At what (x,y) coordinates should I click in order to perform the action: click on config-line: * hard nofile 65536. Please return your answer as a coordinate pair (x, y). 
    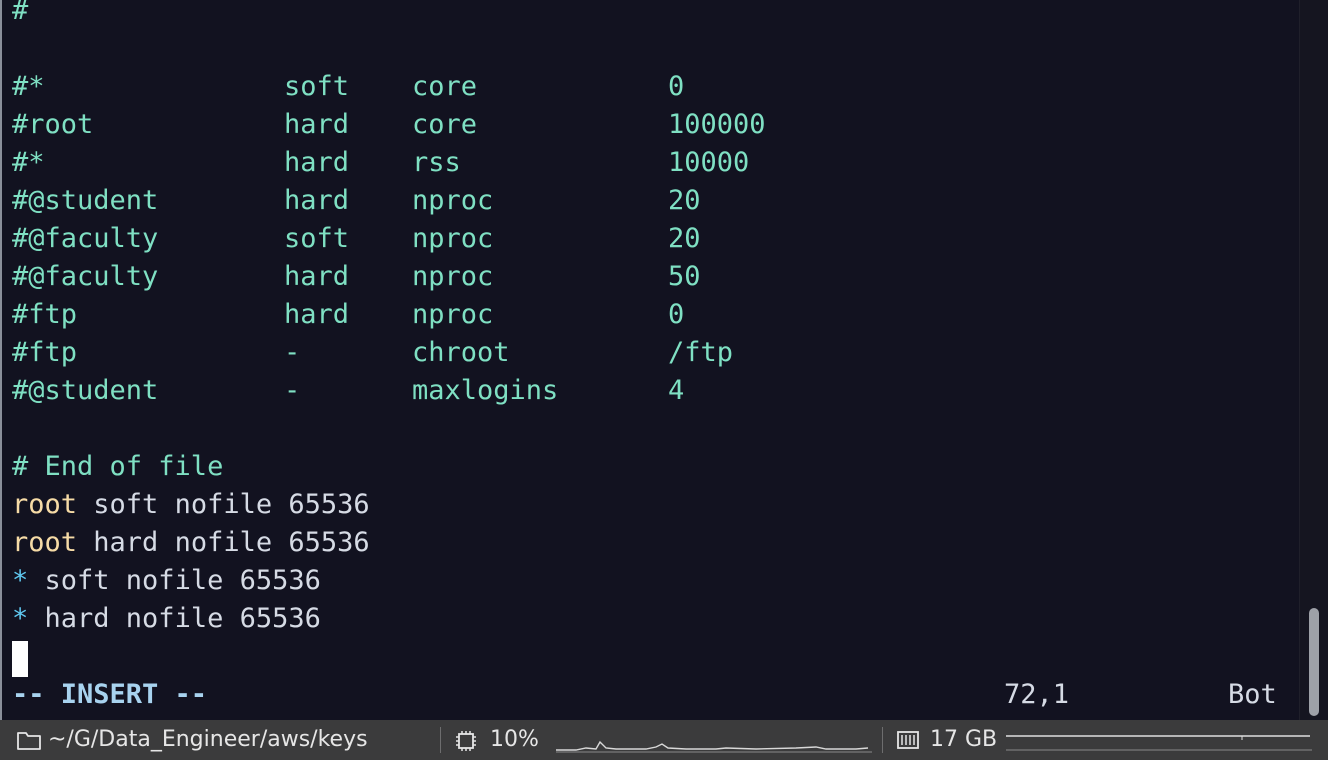
    Looking at the image, I should click on (166, 619).